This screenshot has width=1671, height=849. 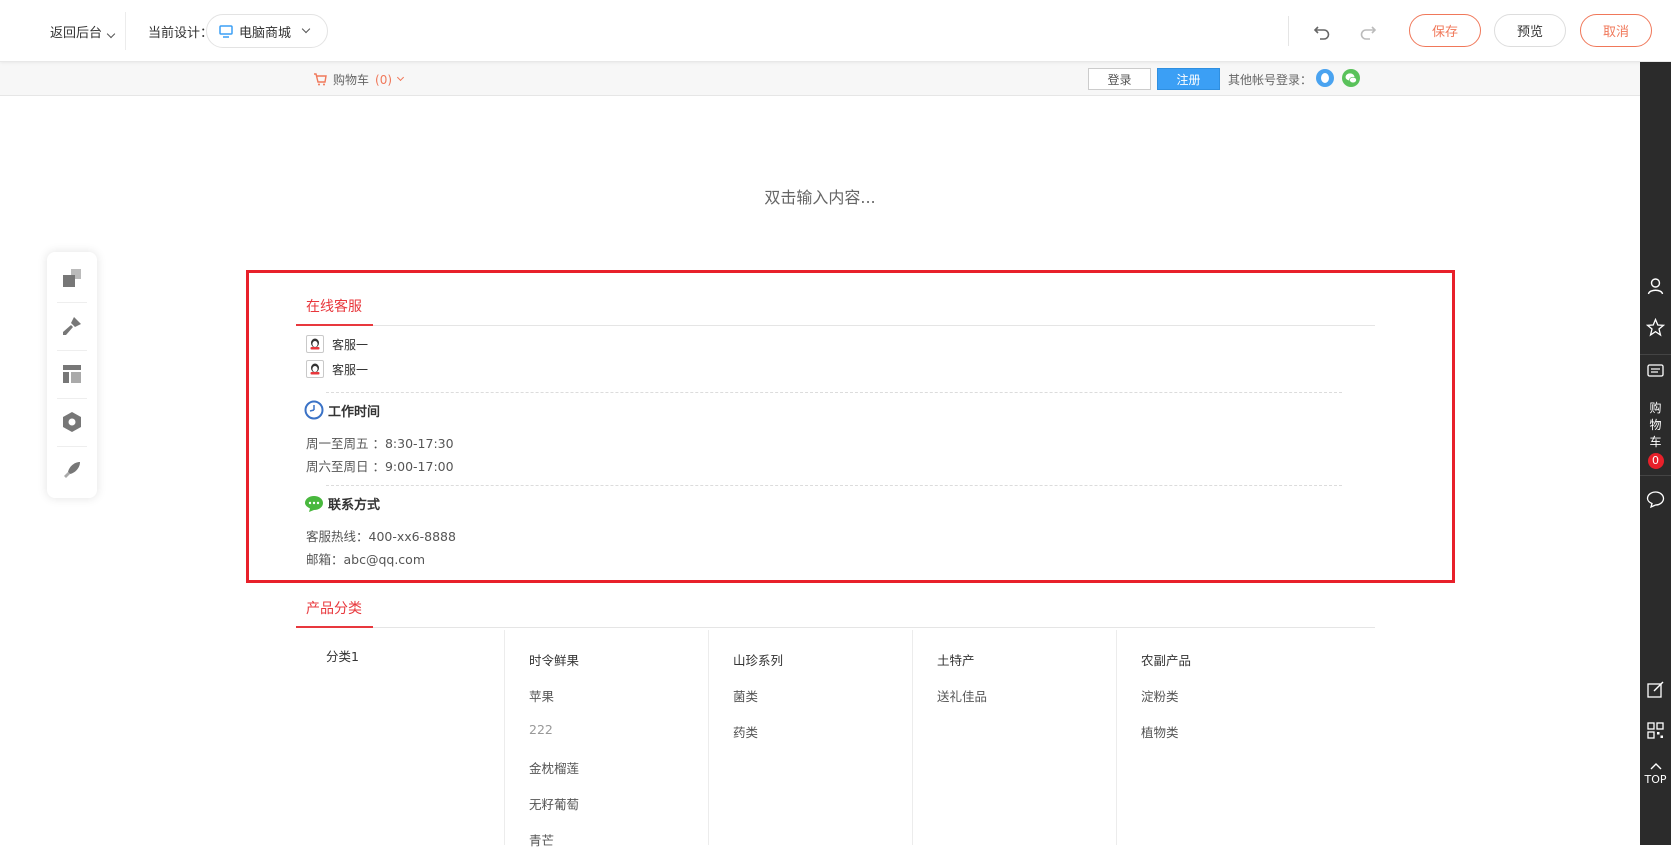 What do you see at coordinates (554, 803) in the screenshot?
I see `category-item: 无籽葡萄` at bounding box center [554, 803].